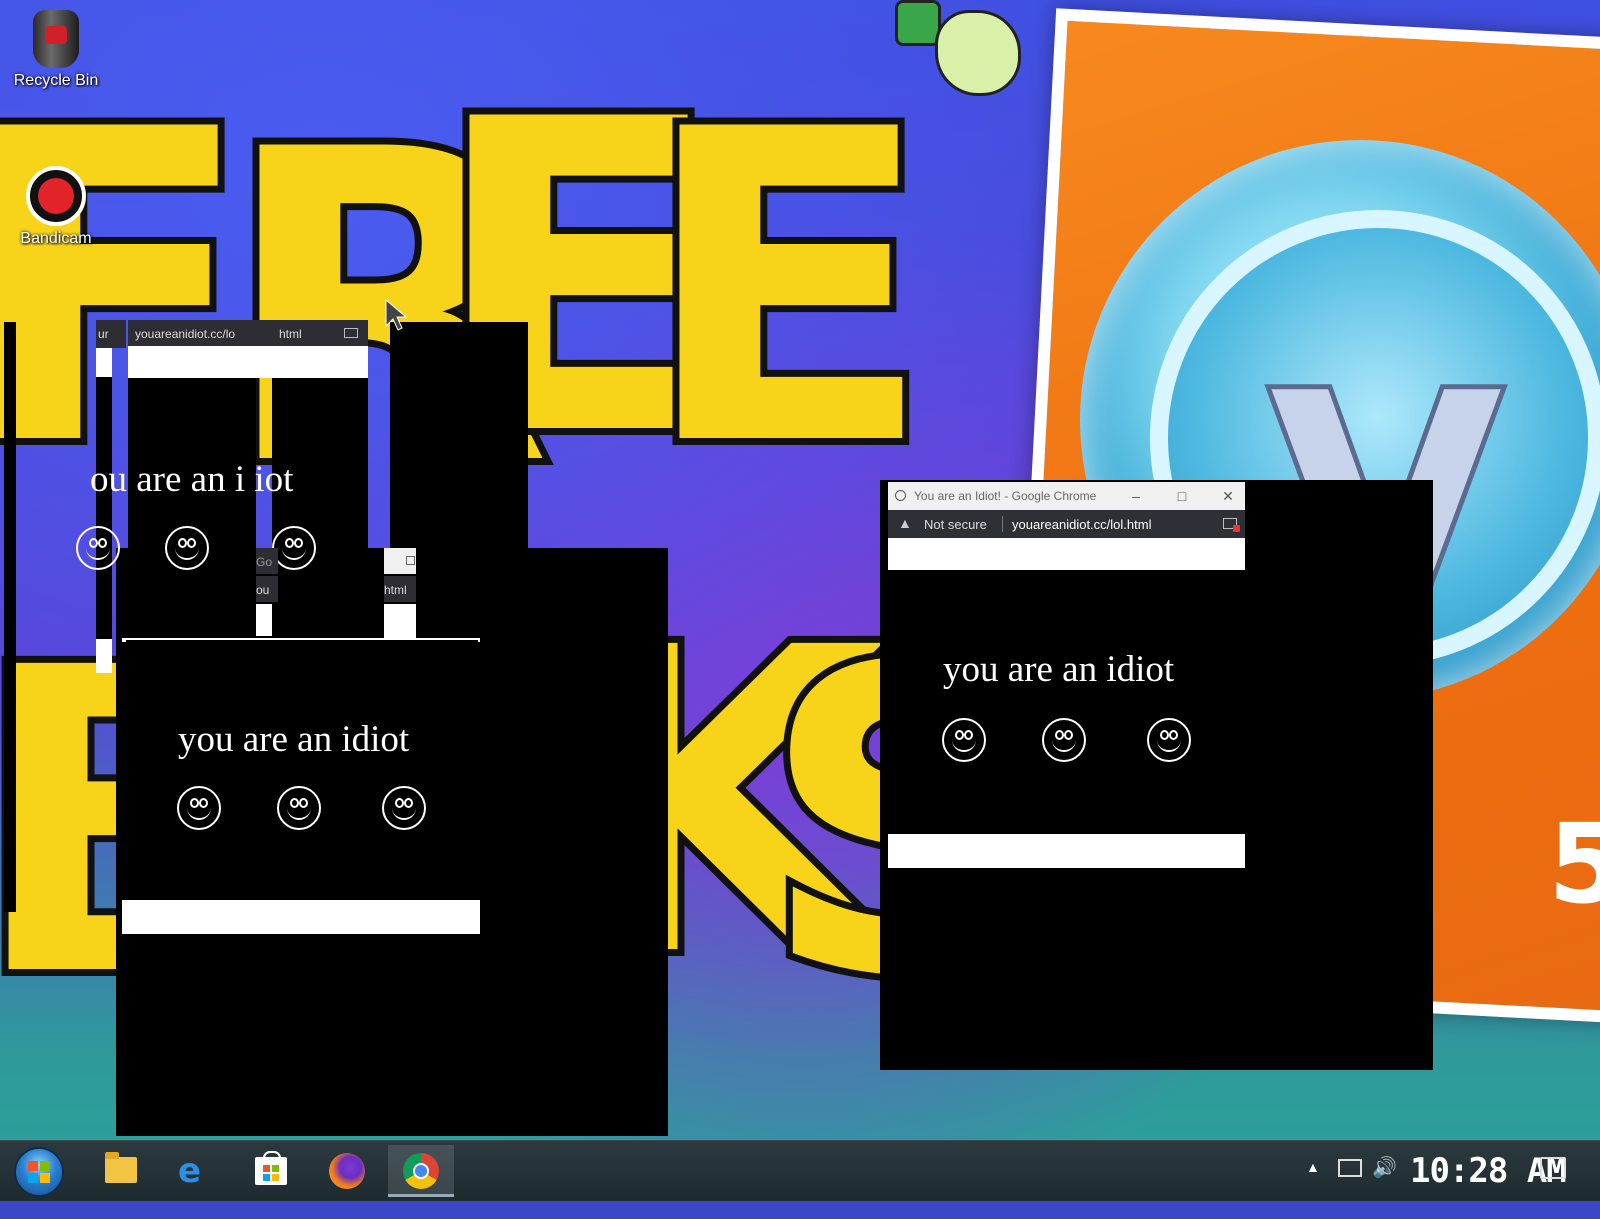  What do you see at coordinates (1182, 496) in the screenshot?
I see `maximize-button: □` at bounding box center [1182, 496].